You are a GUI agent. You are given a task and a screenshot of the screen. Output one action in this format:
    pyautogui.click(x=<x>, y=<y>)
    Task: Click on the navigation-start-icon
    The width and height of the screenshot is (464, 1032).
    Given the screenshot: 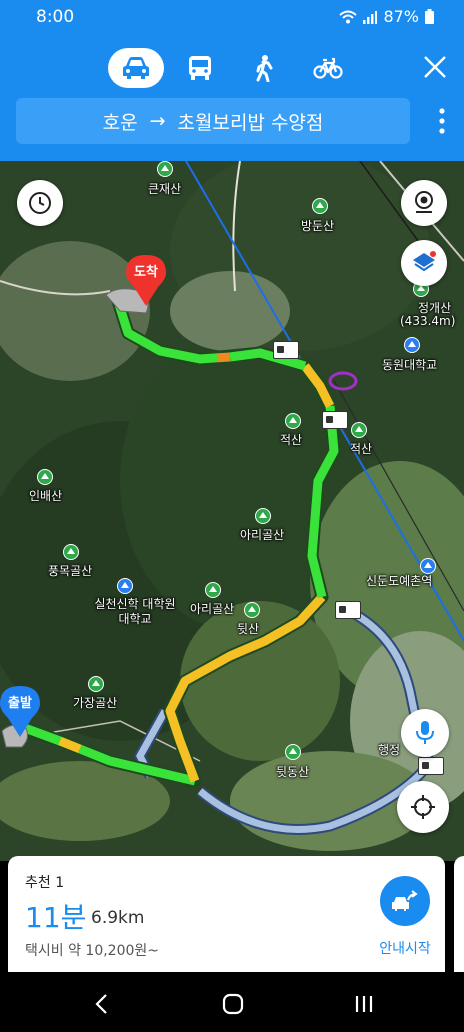 What is the action you would take?
    pyautogui.click(x=405, y=900)
    